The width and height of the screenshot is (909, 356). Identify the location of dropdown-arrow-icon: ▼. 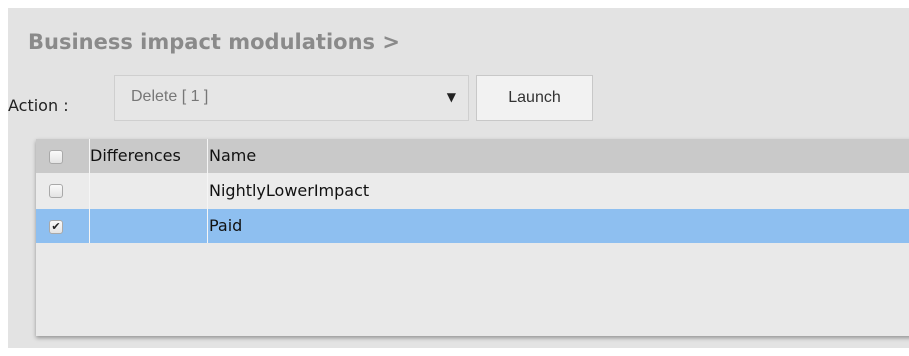
(451, 97).